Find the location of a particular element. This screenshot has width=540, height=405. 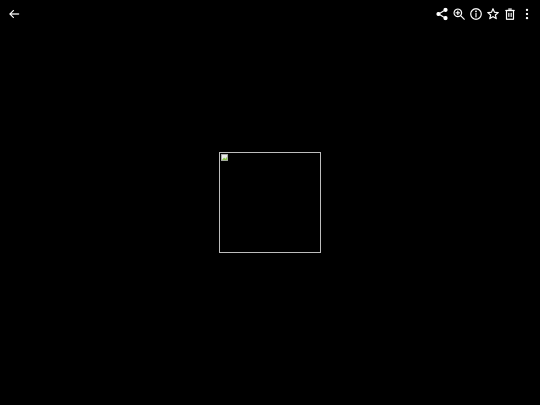

more-vert-icon is located at coordinates (527, 14).